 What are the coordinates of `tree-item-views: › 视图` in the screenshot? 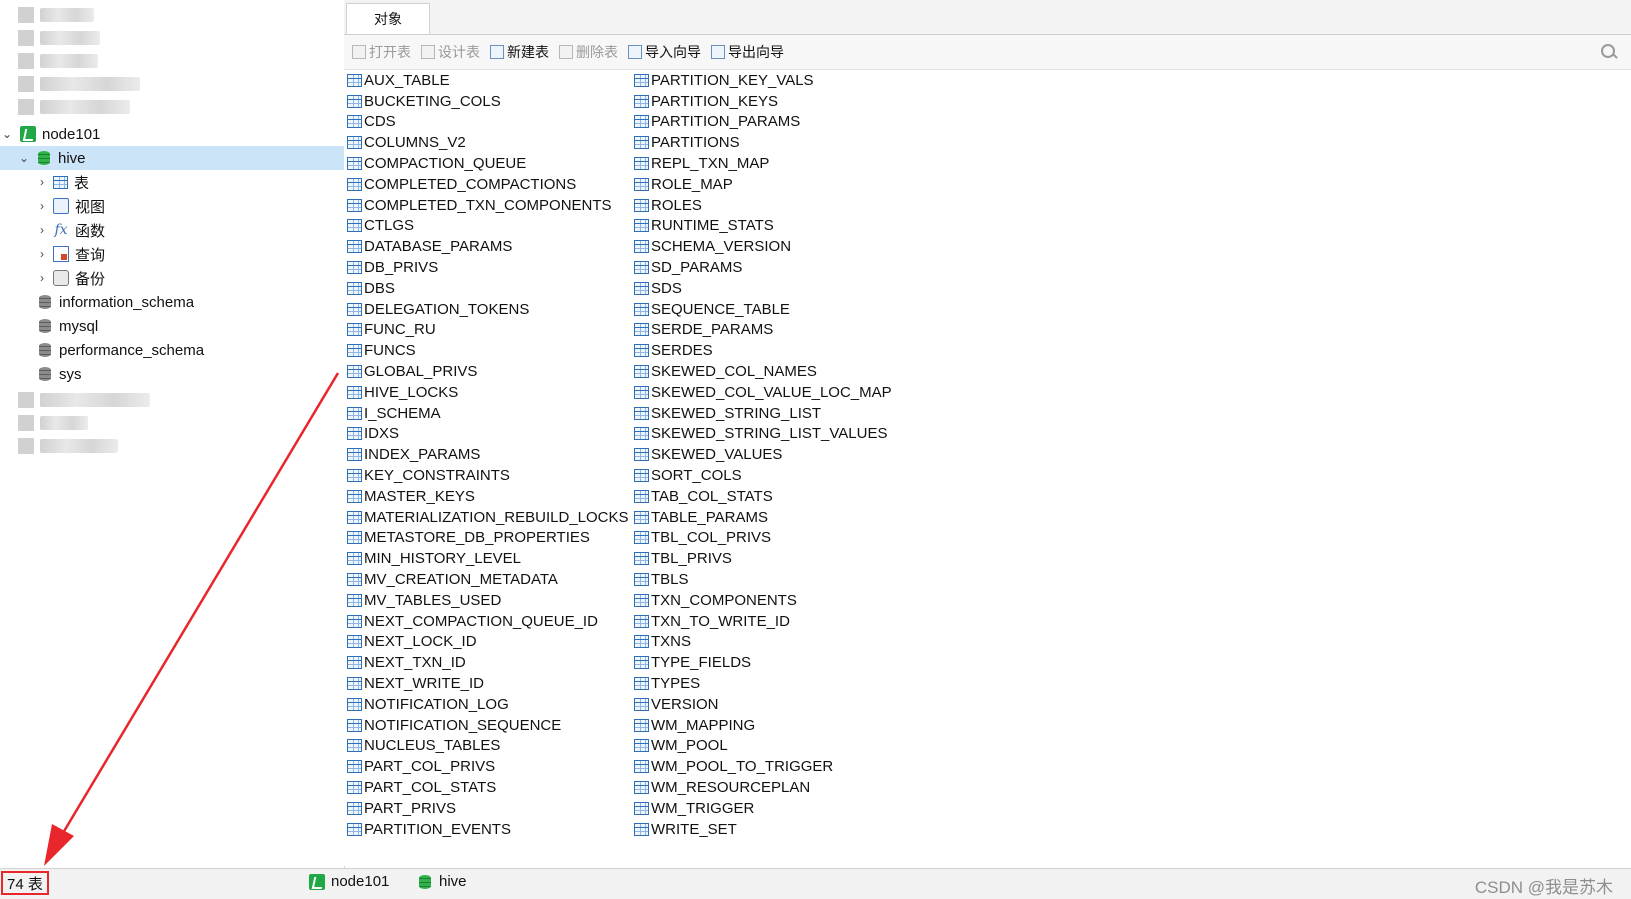 It's located at (172, 206).